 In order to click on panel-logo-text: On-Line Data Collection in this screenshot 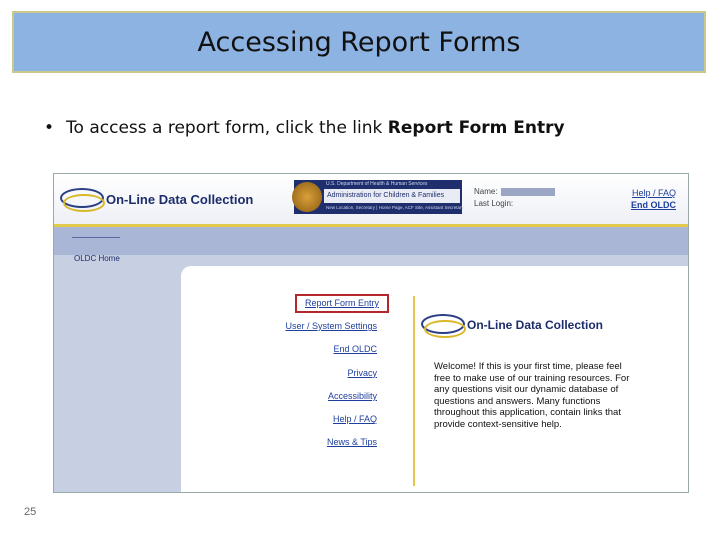, I will do `click(535, 325)`.